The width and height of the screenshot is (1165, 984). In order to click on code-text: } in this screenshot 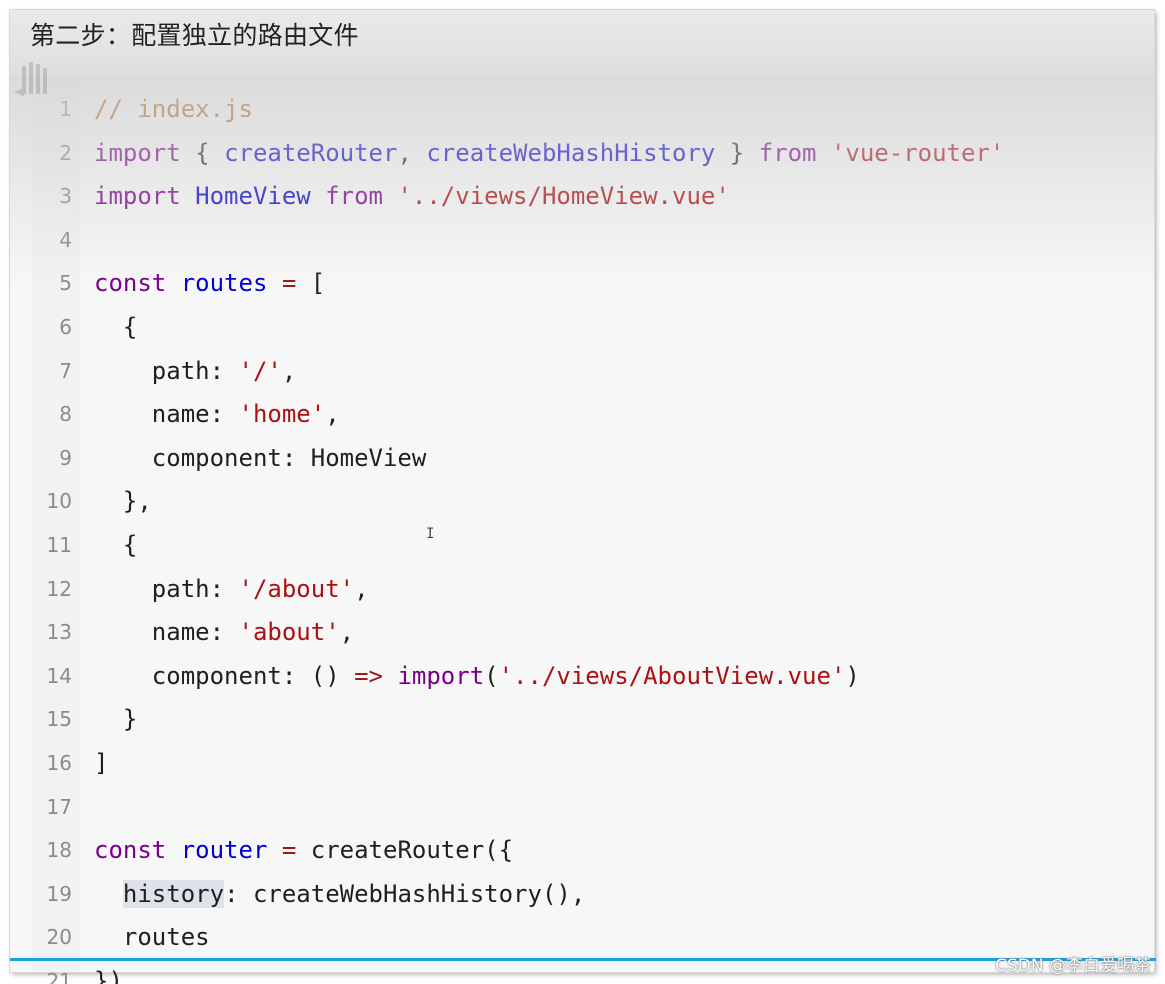, I will do `click(115, 720)`.